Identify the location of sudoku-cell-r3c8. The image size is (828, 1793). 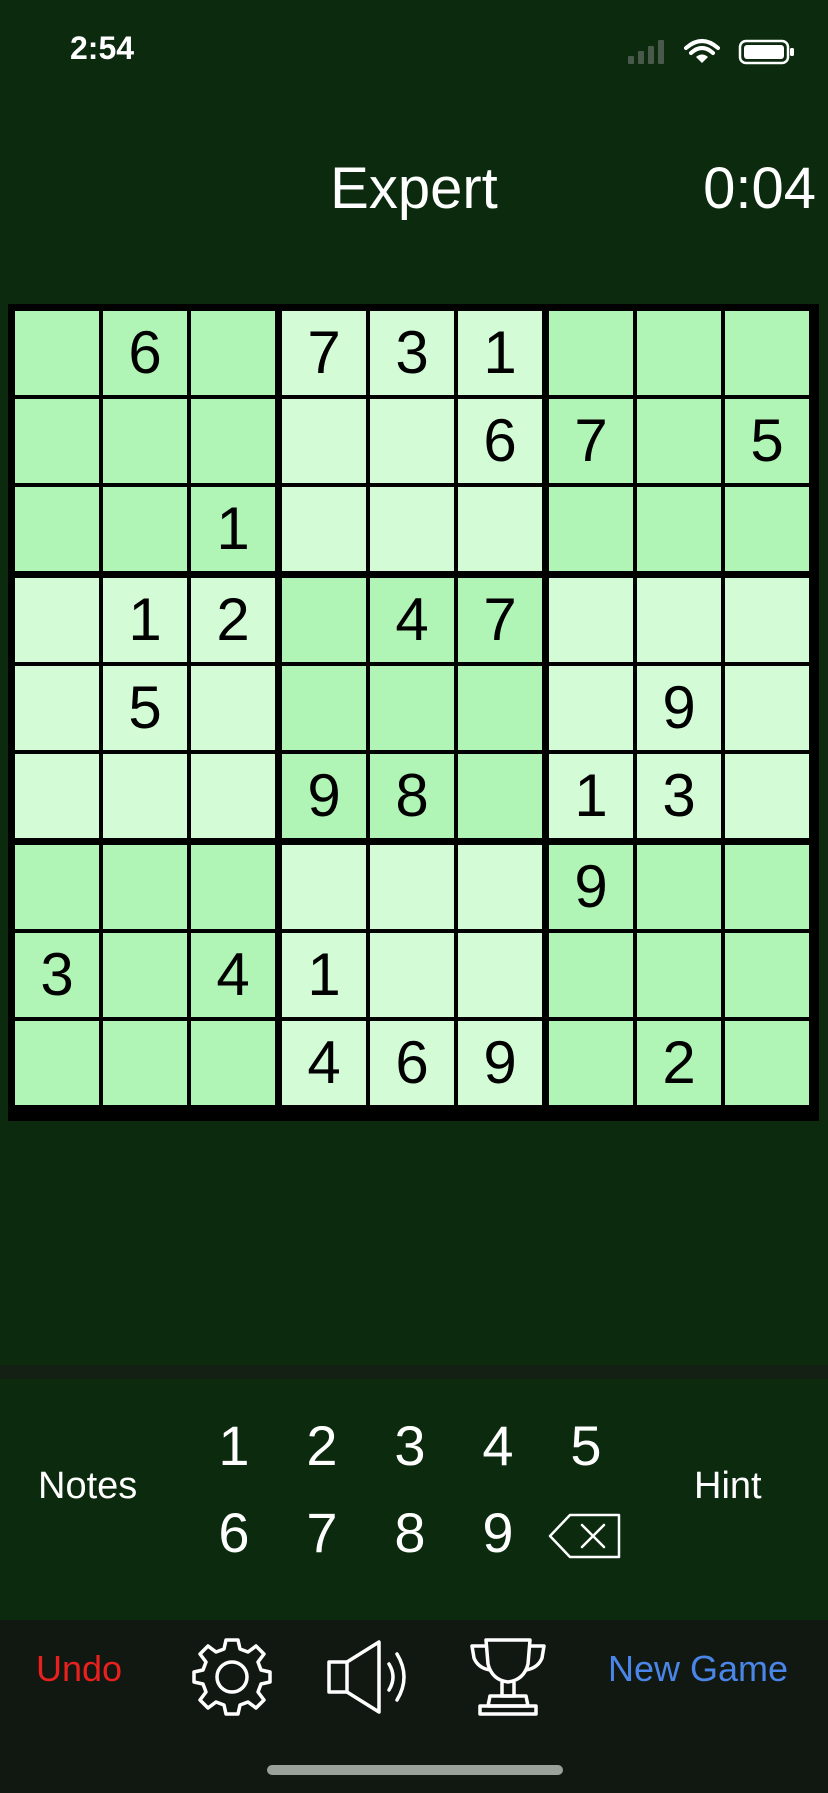
(679, 529).